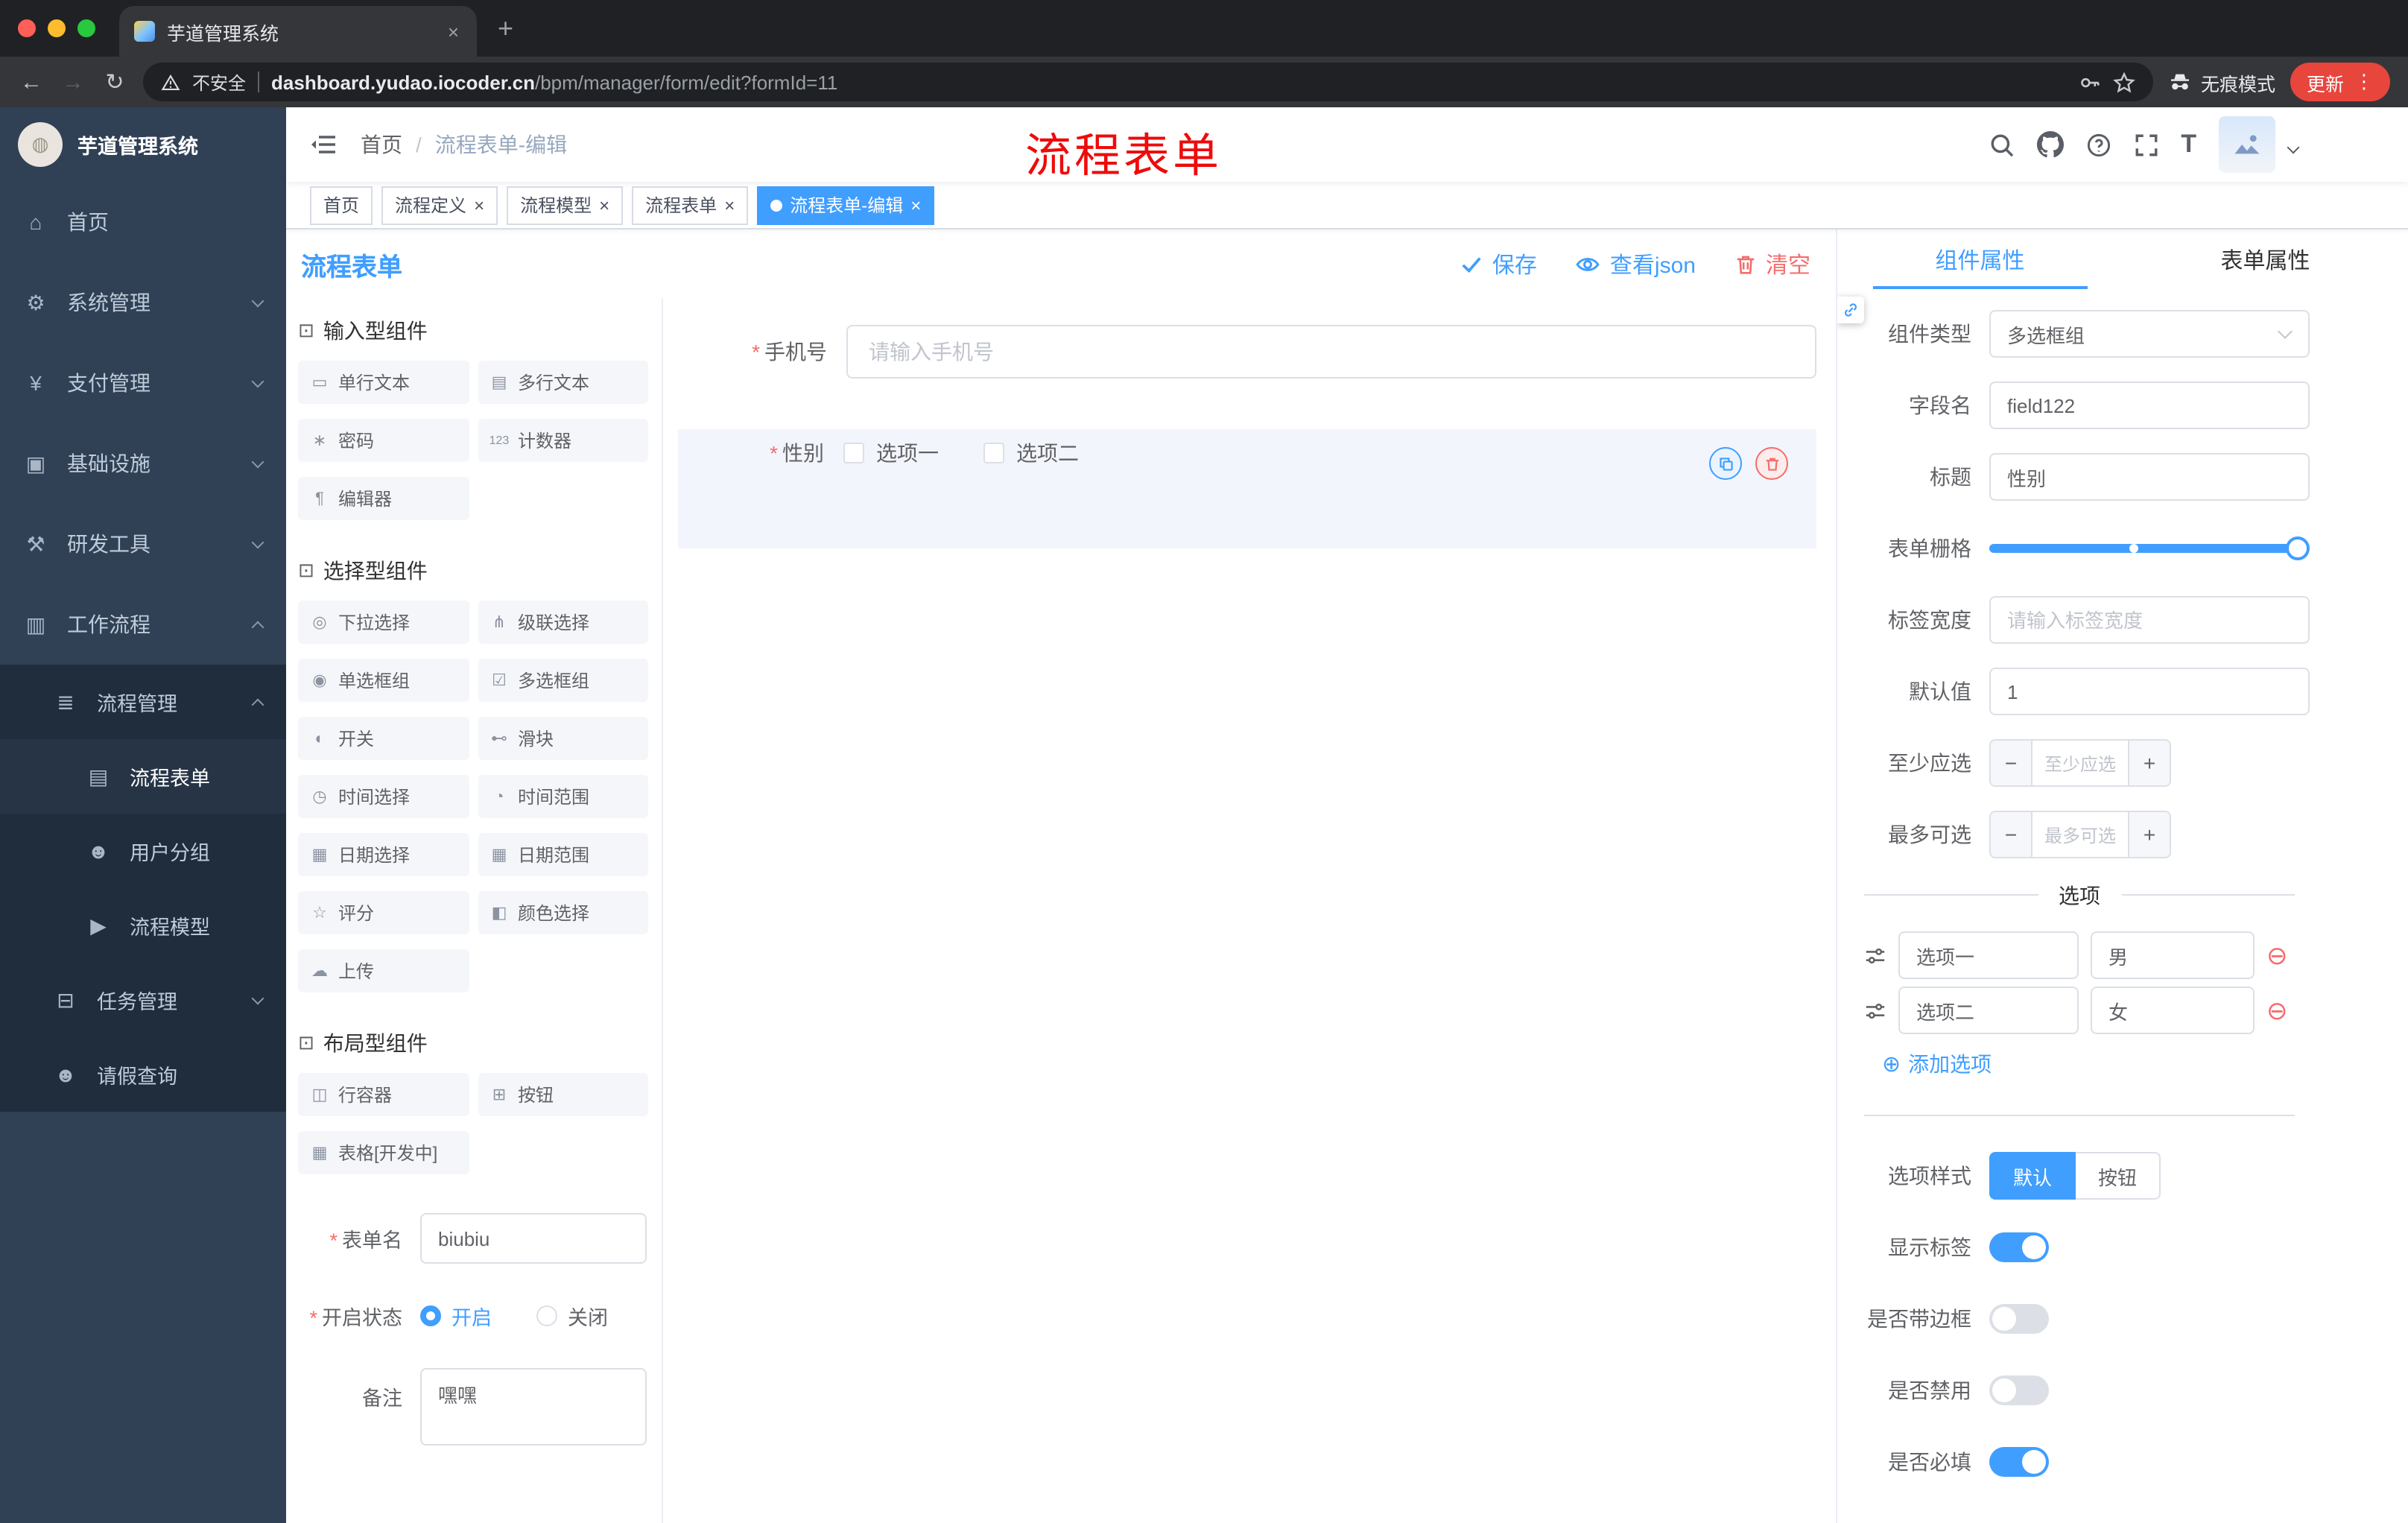 The height and width of the screenshot is (1523, 2408). What do you see at coordinates (2149, 620) in the screenshot?
I see `label-width-input` at bounding box center [2149, 620].